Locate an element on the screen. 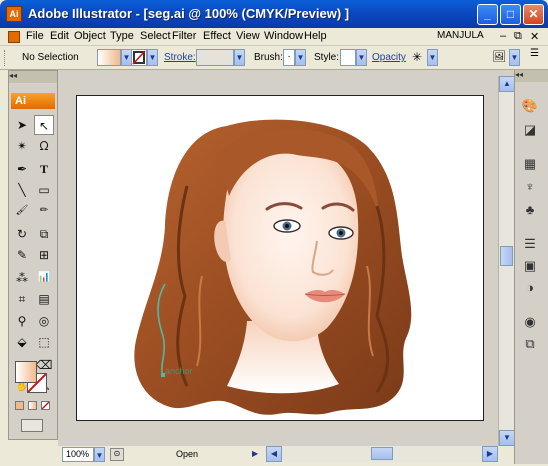  menu-select: Select is located at coordinates (155, 36).